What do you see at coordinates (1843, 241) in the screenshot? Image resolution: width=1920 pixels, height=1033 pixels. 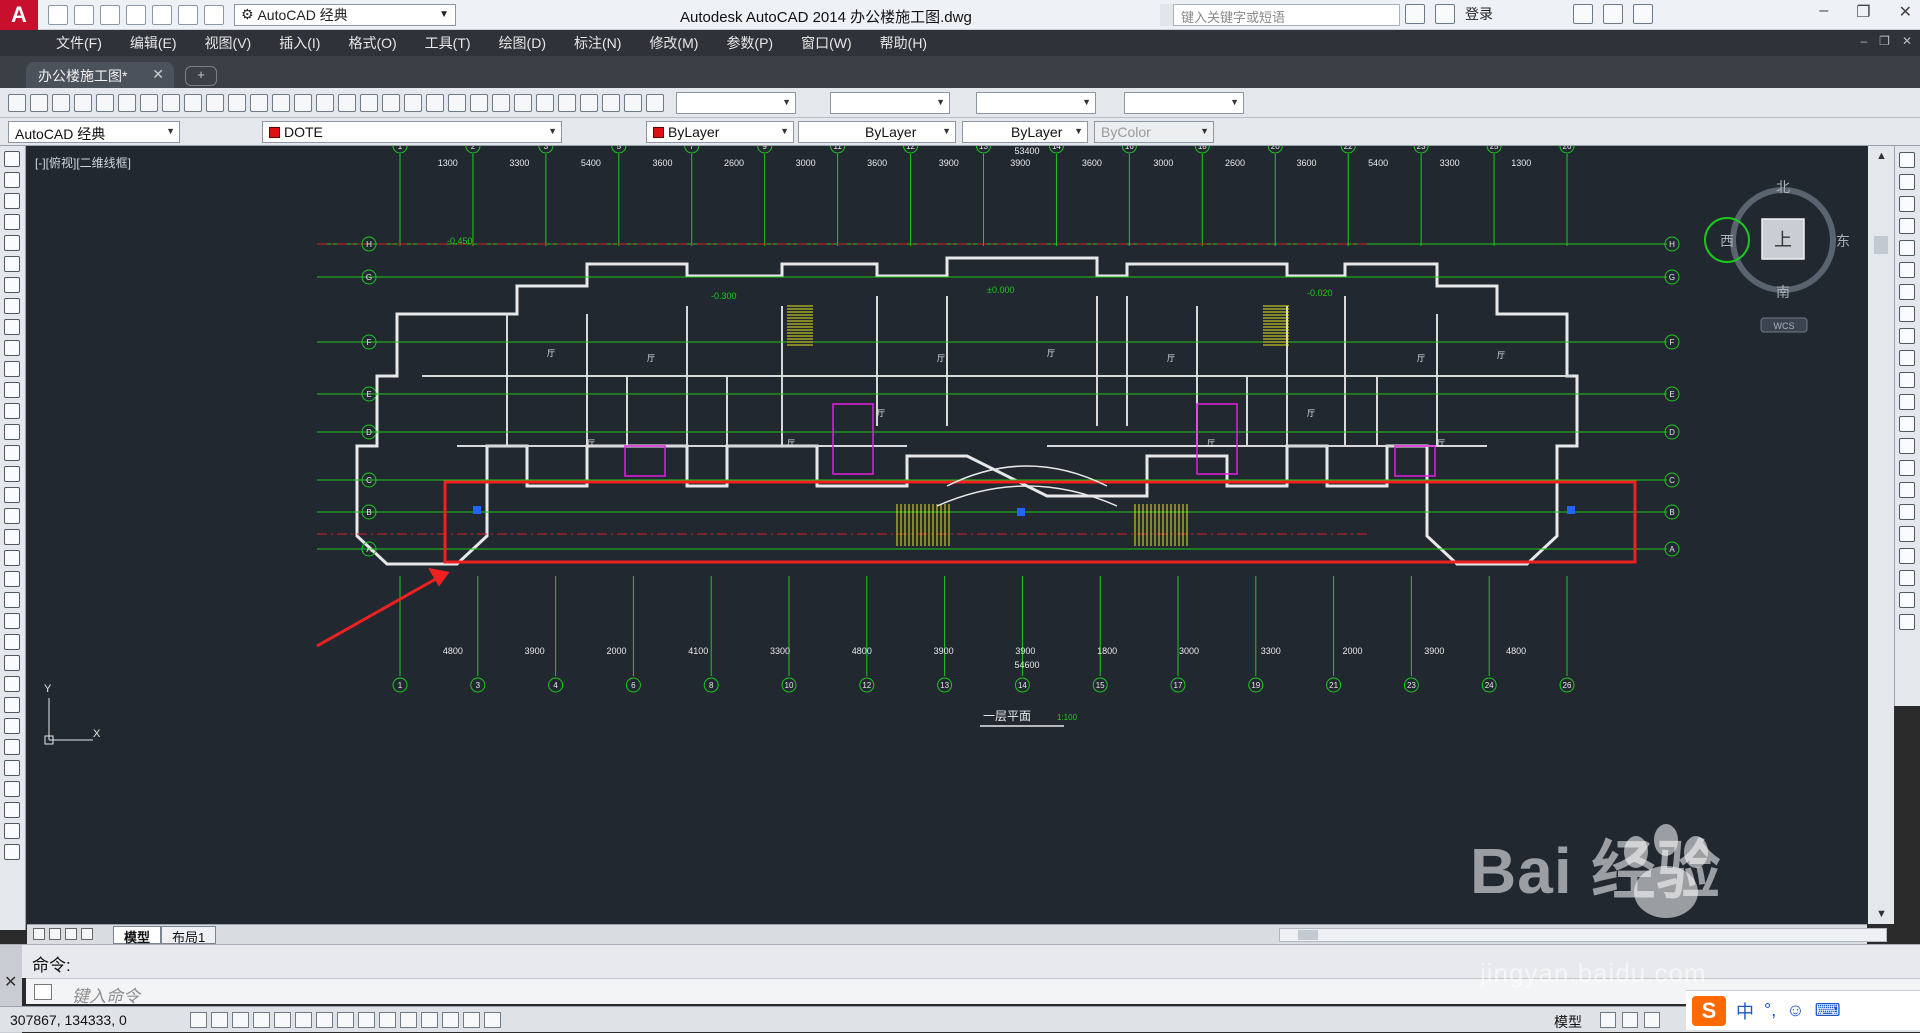 I see `viewcube-east: 东` at bounding box center [1843, 241].